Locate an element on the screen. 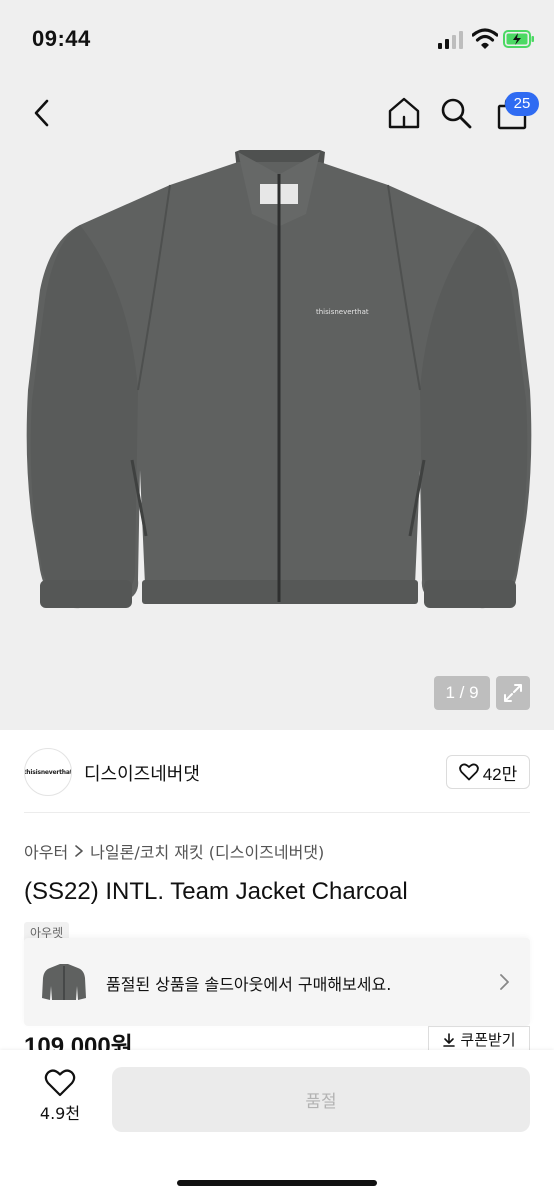  soldout-banner: 품절된 상품을 솔드아웃에서 구매해보세요. is located at coordinates (277, 982).